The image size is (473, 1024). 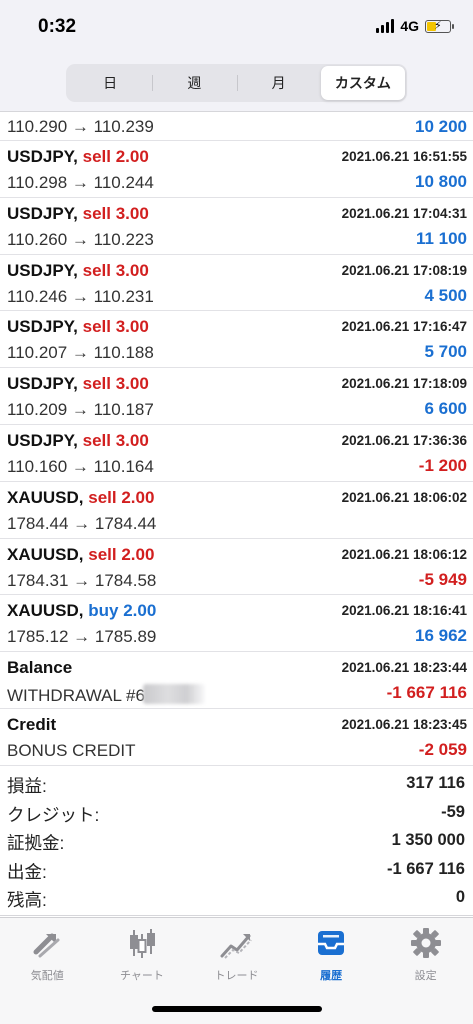 What do you see at coordinates (441, 238) in the screenshot?
I see `deal-profit: 11 100` at bounding box center [441, 238].